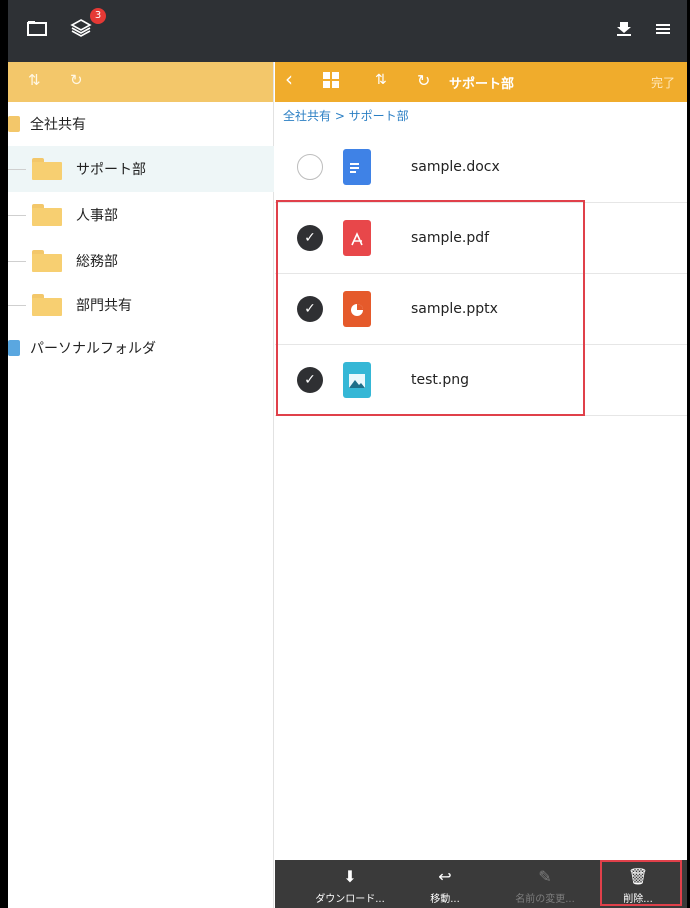  What do you see at coordinates (97, 262) in the screenshot?
I see `tree-item-label: 総務部` at bounding box center [97, 262].